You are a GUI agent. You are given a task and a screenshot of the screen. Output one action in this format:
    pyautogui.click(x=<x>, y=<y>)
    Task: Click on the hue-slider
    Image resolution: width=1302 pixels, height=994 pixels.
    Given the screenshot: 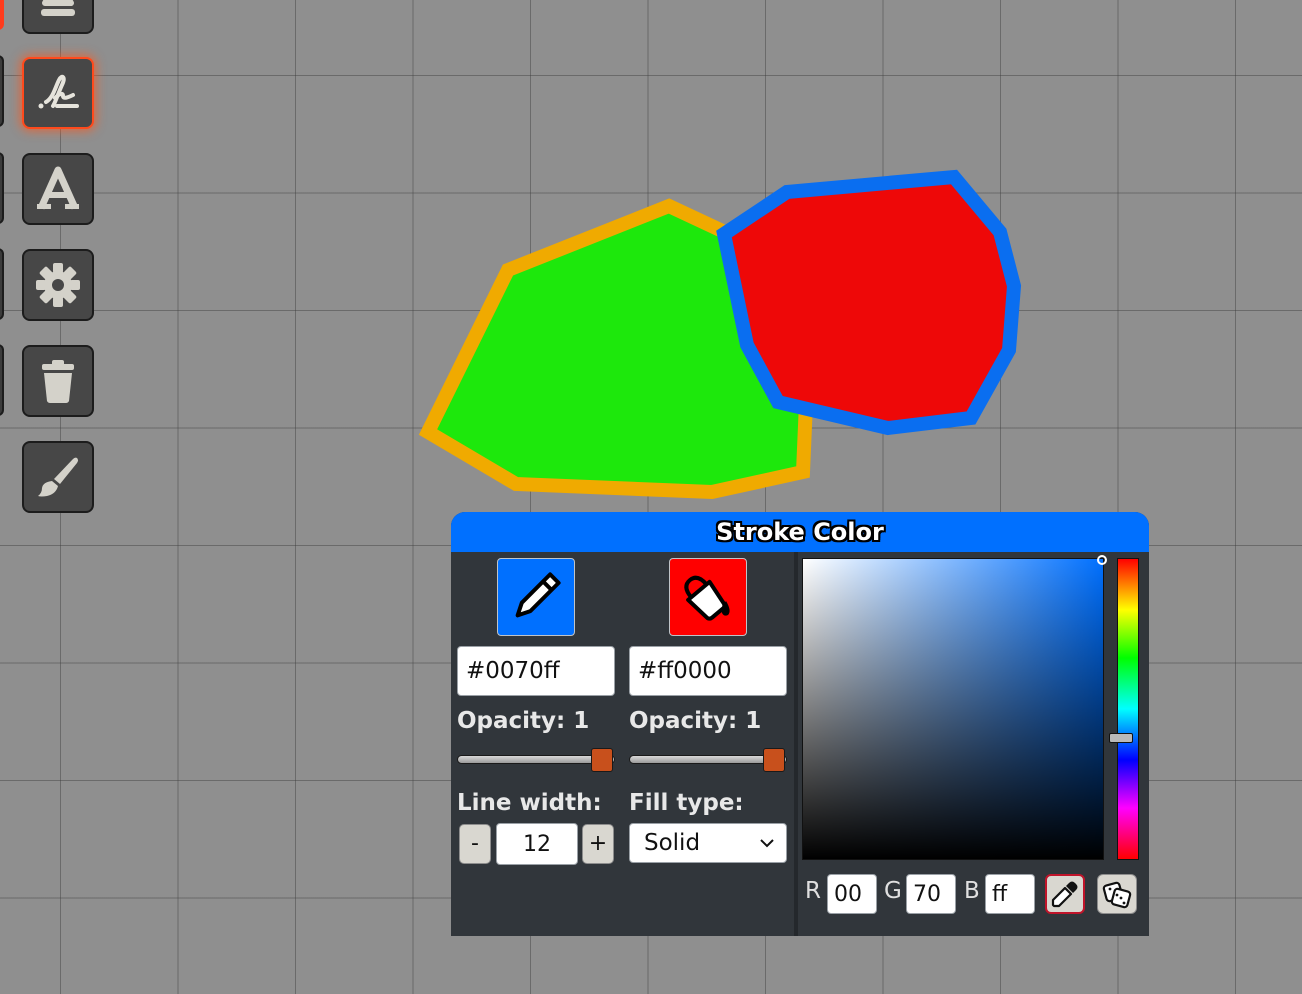 What is the action you would take?
    pyautogui.click(x=1124, y=709)
    